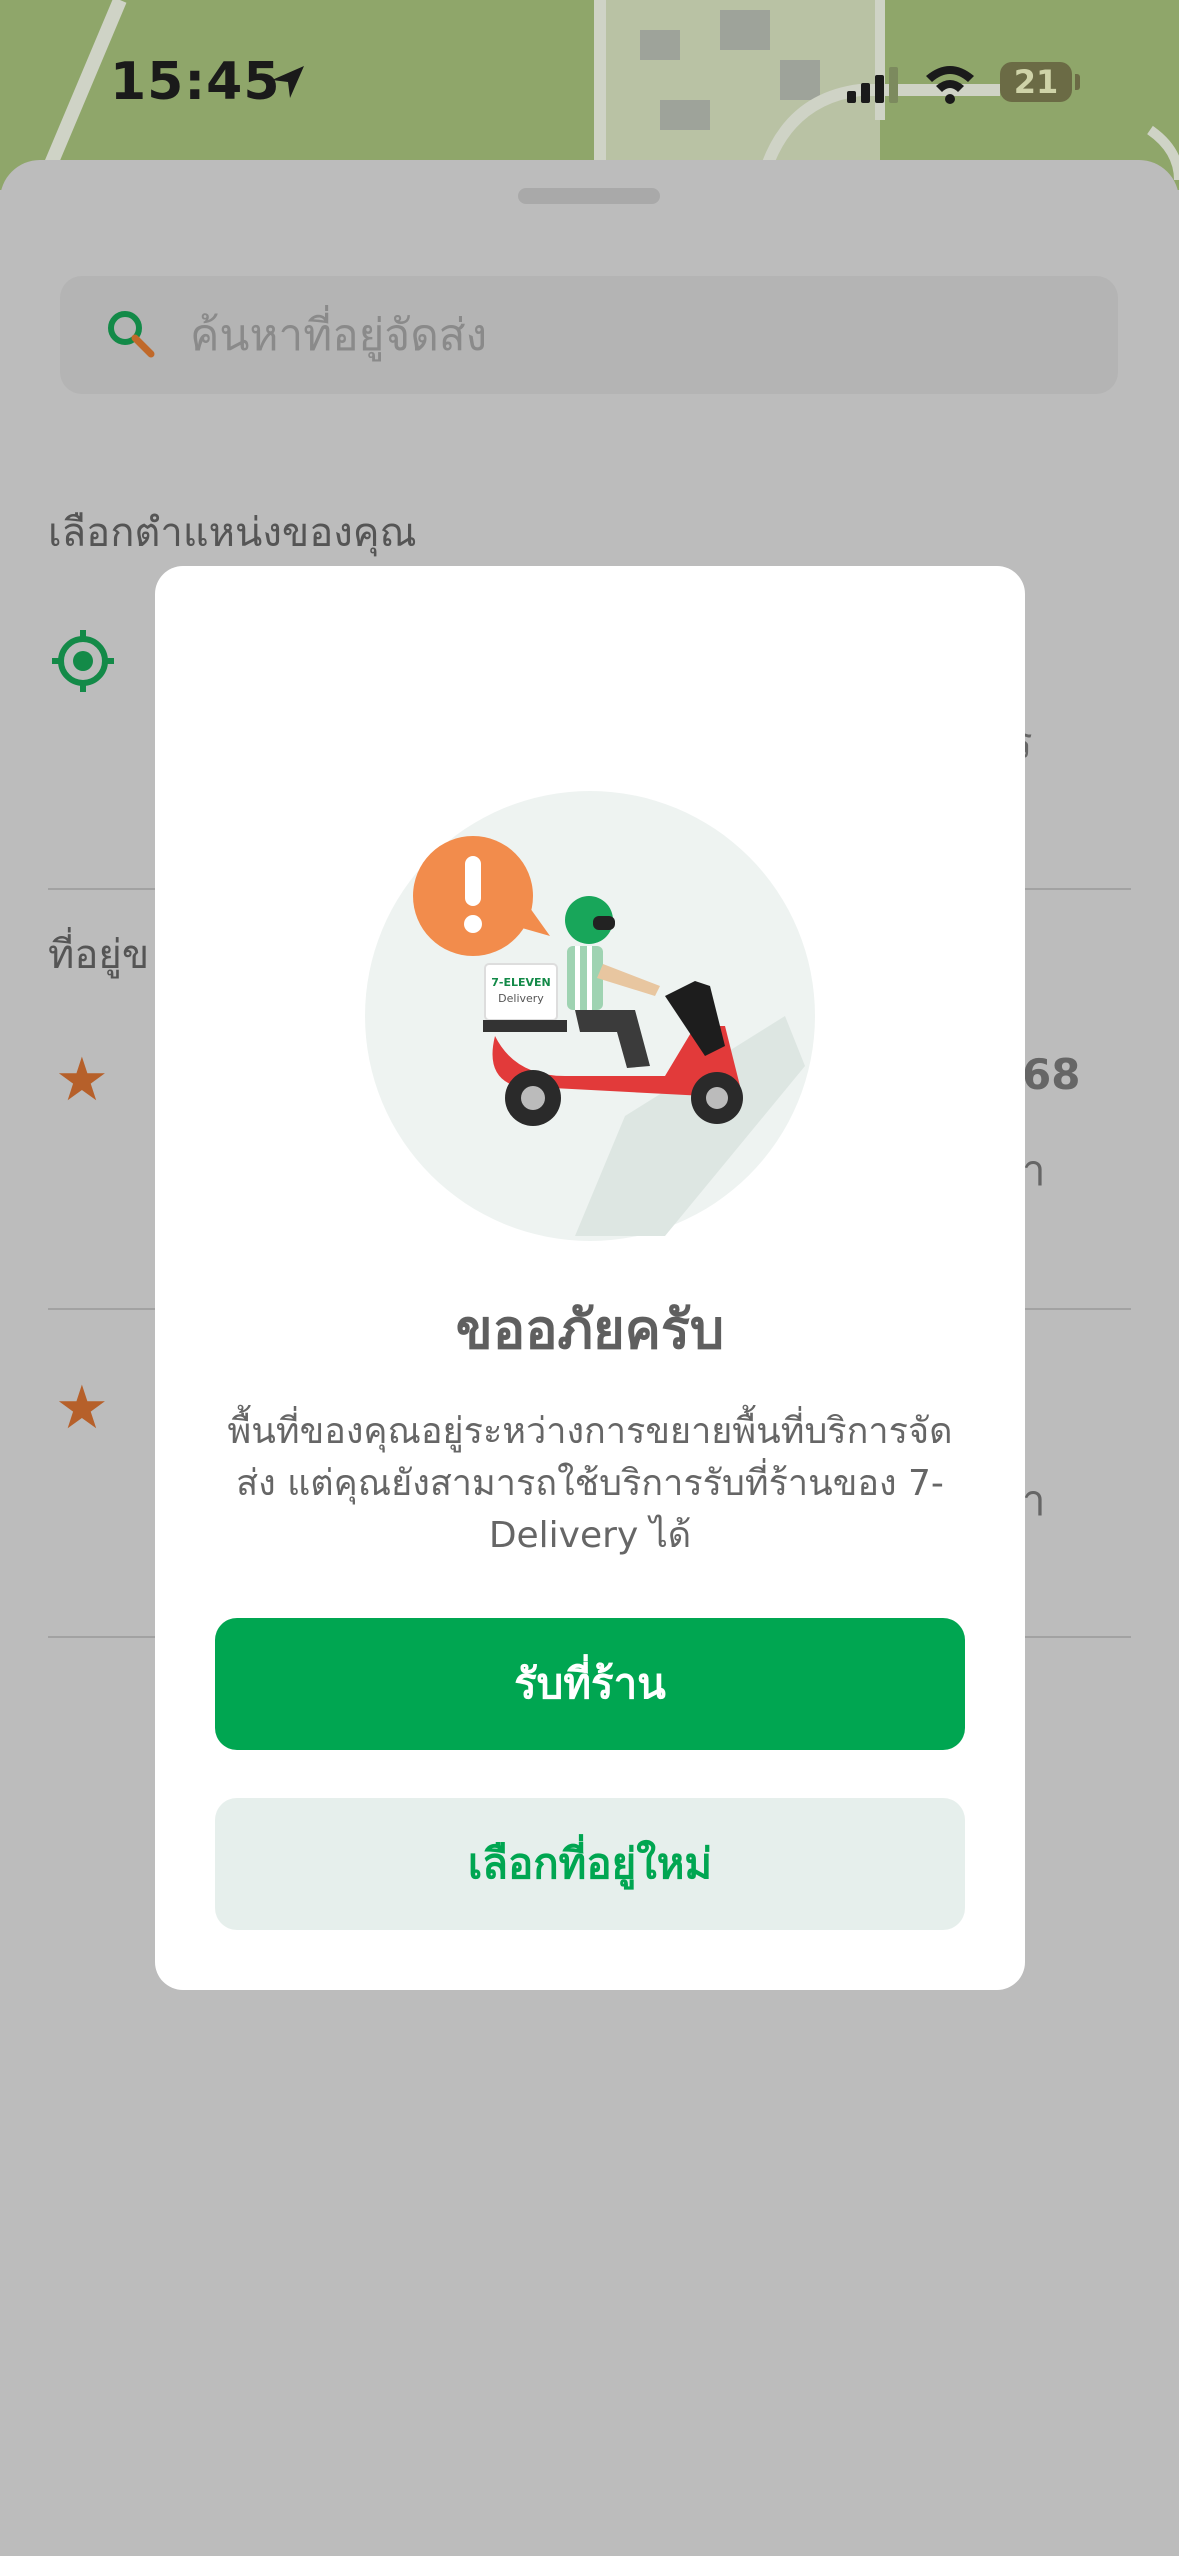  What do you see at coordinates (1051, 1074) in the screenshot?
I see `address-row-fragment: 68` at bounding box center [1051, 1074].